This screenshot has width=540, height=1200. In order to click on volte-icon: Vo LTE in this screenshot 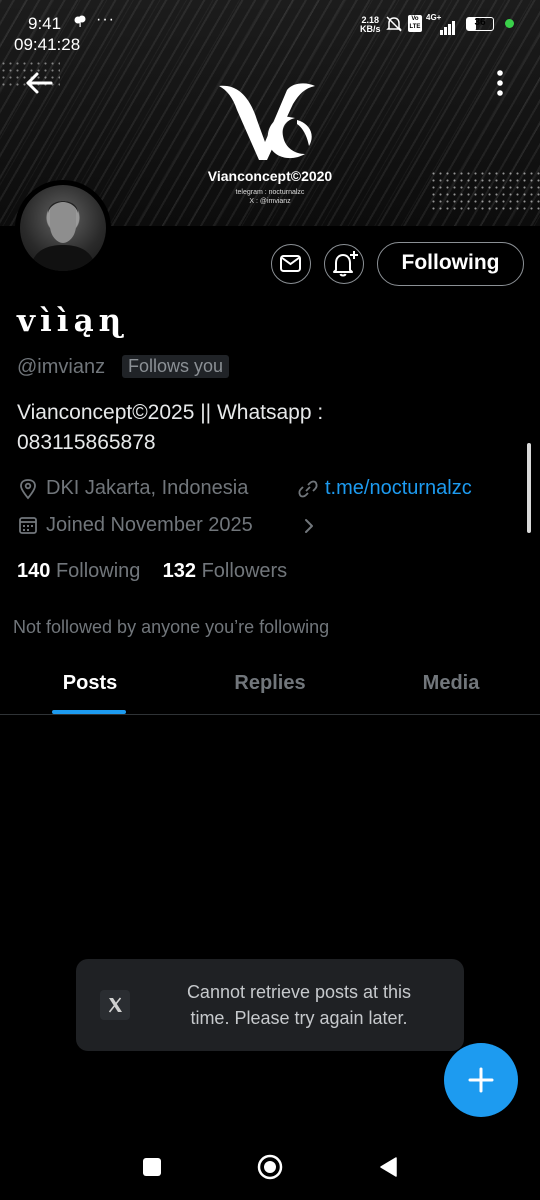, I will do `click(415, 23)`.